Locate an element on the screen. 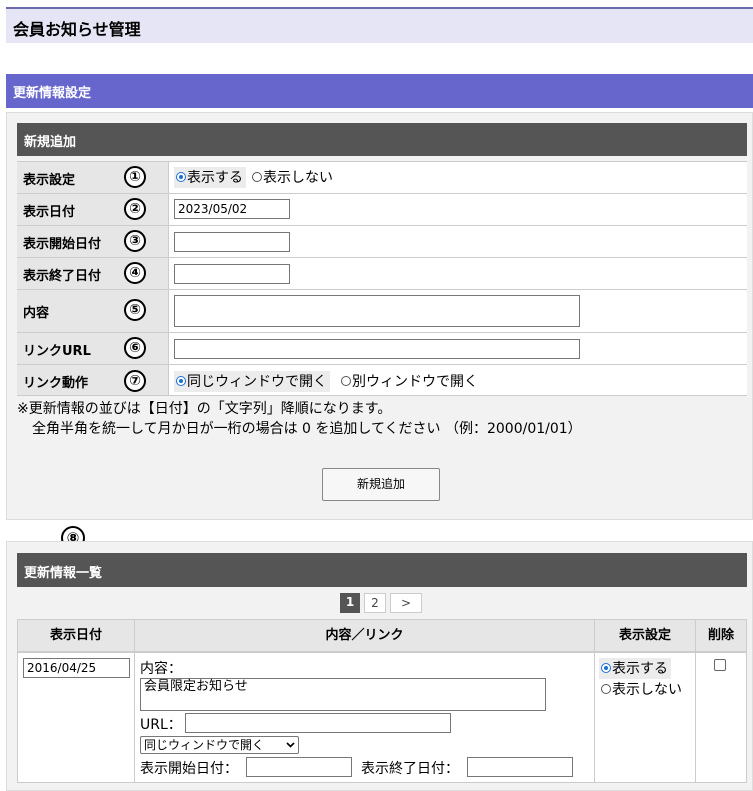  link-url-input is located at coordinates (377, 349).